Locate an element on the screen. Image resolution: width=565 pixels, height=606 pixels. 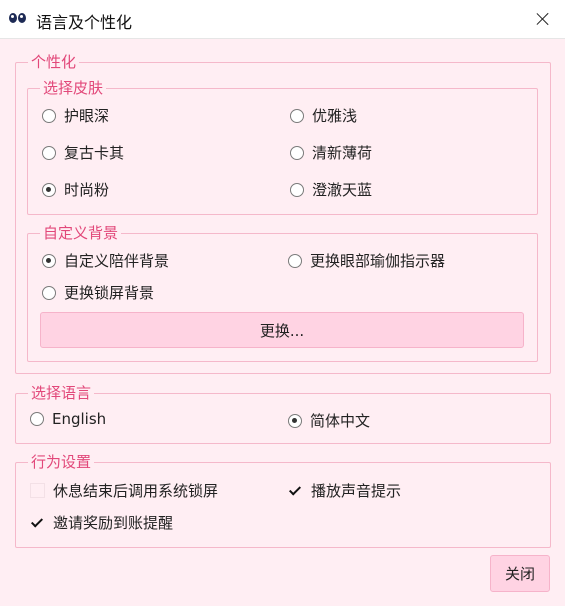
behavior-group: 行为设置 is located at coordinates (283, 501).